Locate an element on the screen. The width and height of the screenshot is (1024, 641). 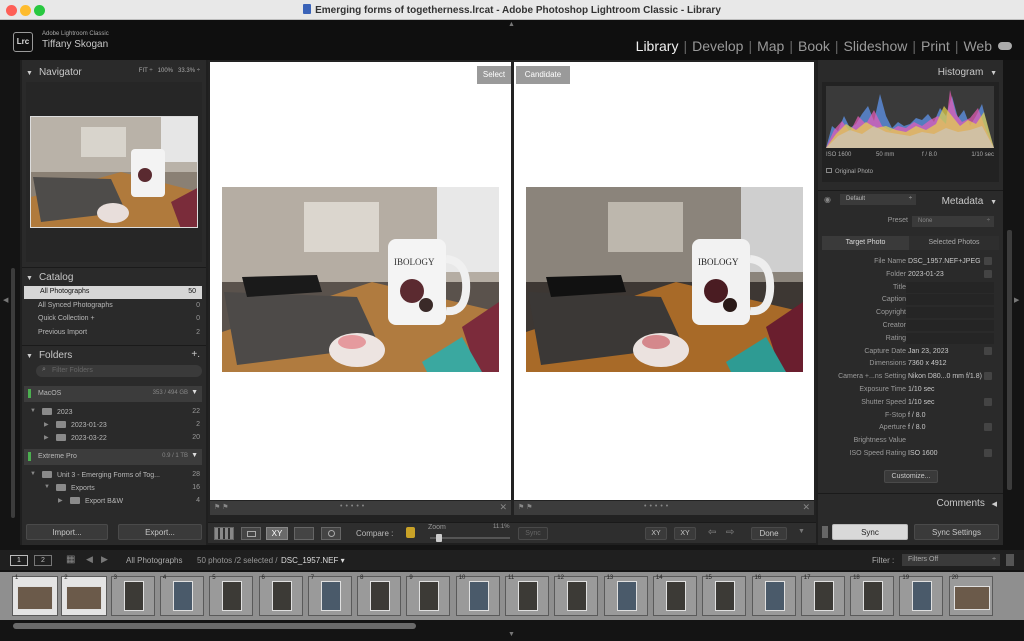
filmstrip-thumbnail: 17 is located at coordinates (822, 595).